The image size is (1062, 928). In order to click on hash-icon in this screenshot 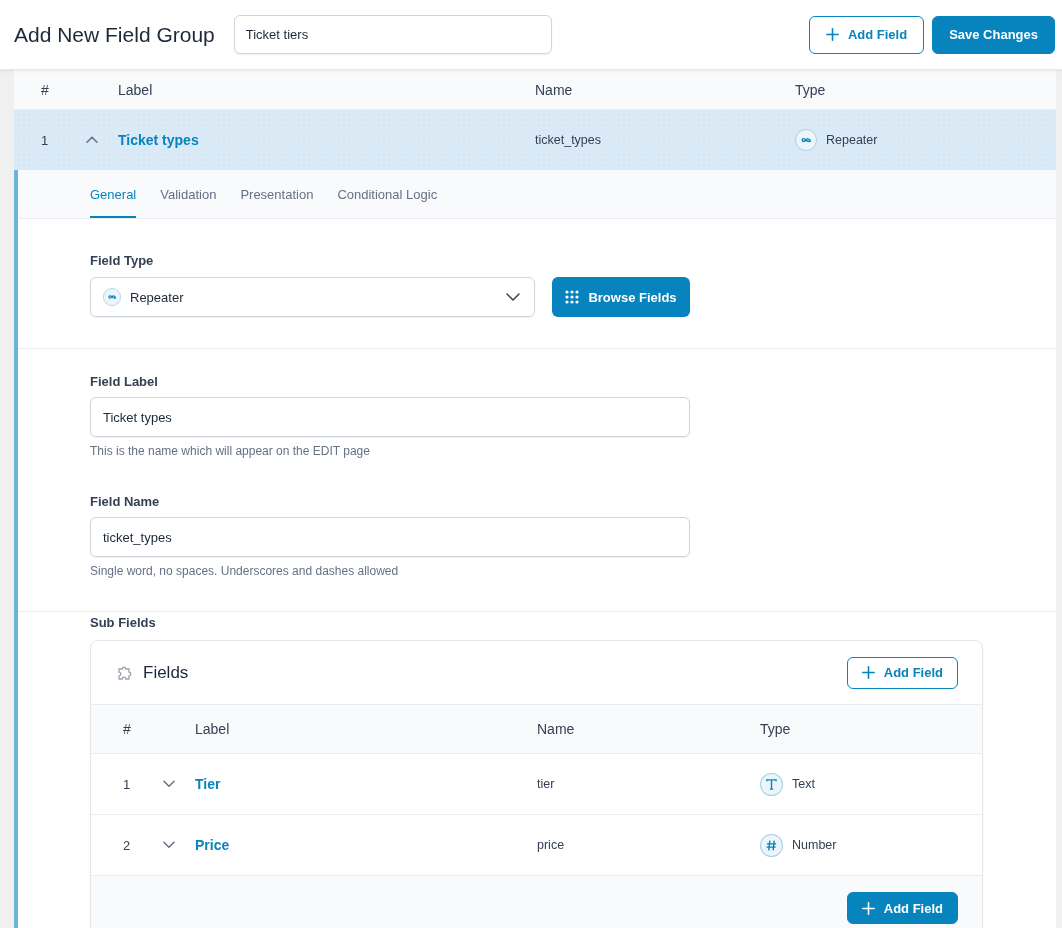, I will do `click(771, 845)`.